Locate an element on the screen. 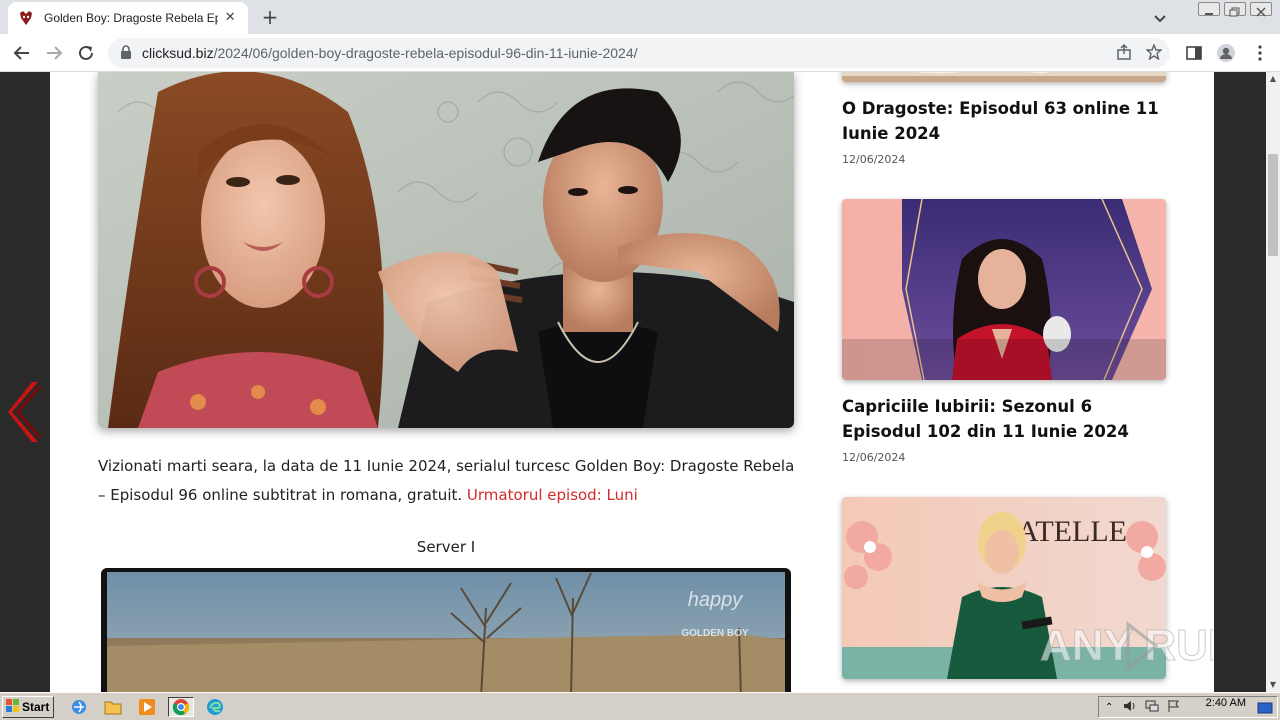  sidebar-item-date-1: 12/06/2024 is located at coordinates (874, 159).